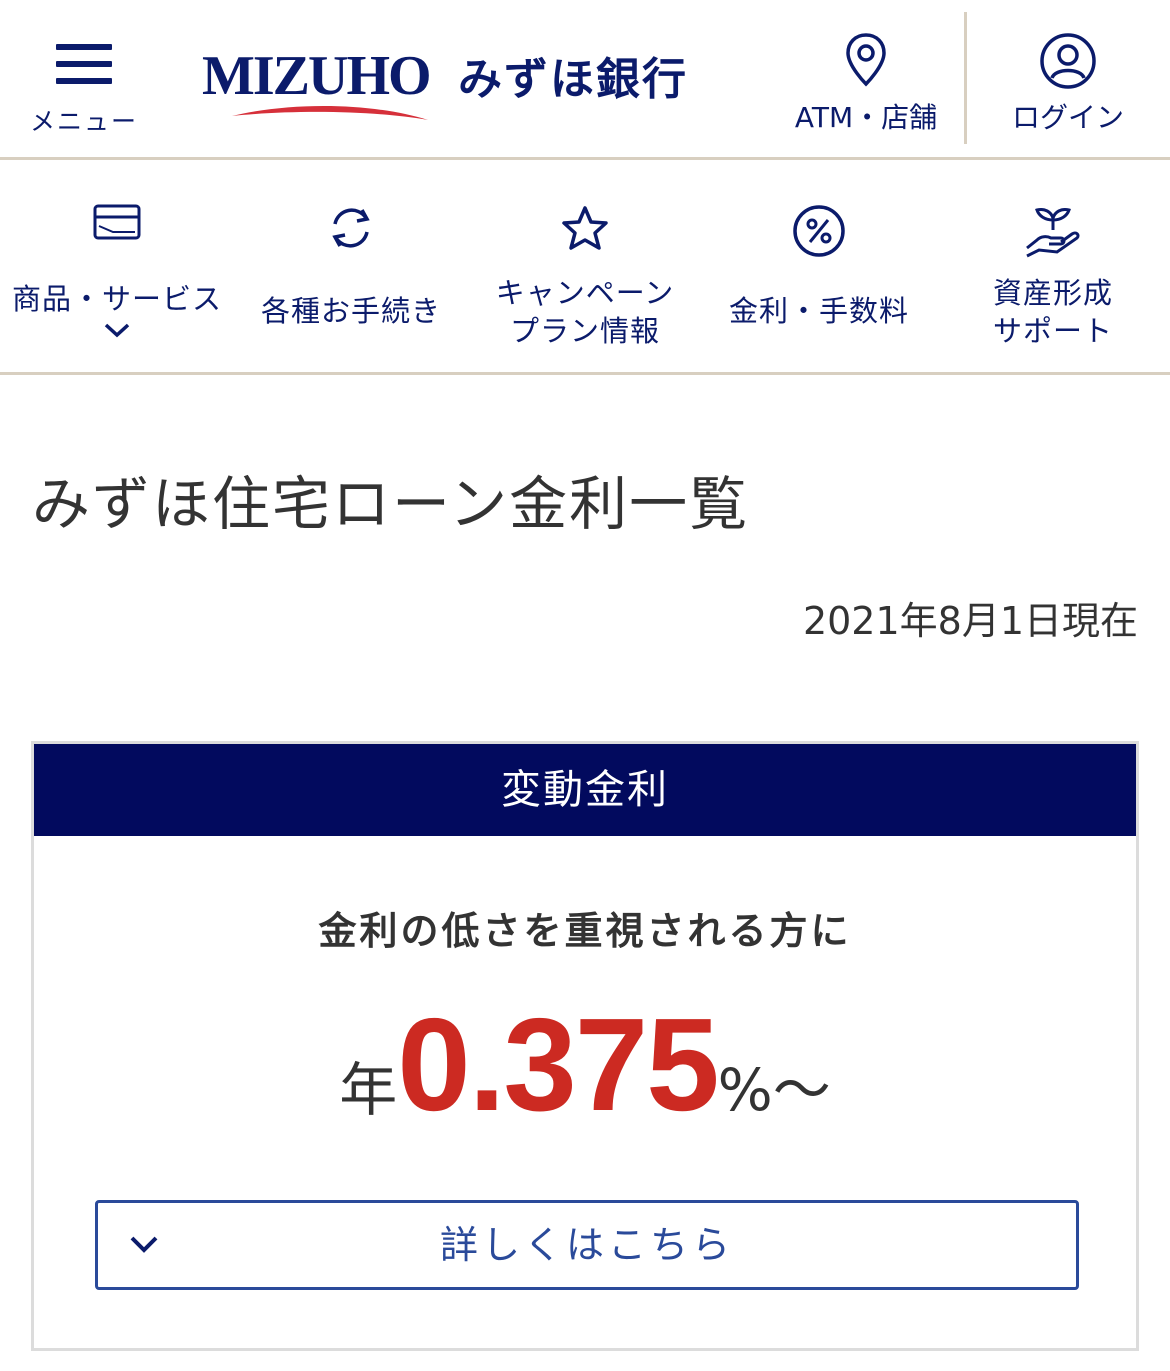  What do you see at coordinates (573, 79) in the screenshot?
I see `bank-name: みずほ銀行` at bounding box center [573, 79].